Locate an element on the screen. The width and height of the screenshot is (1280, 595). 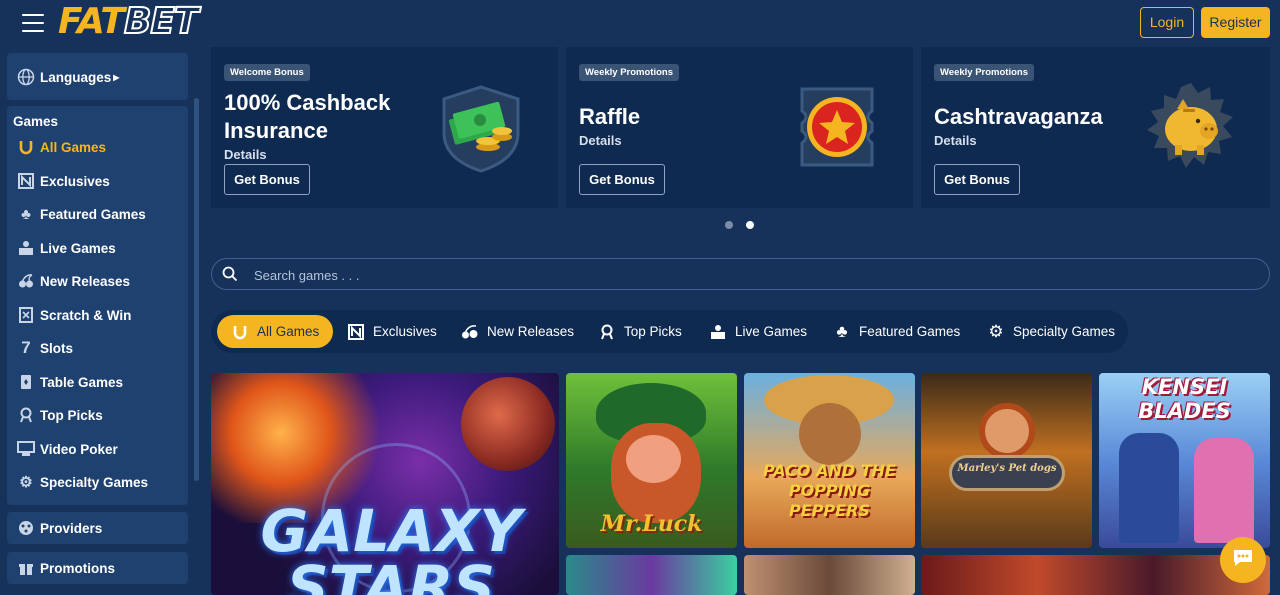
caret-right-icon: ▶ is located at coordinates (116, 77).